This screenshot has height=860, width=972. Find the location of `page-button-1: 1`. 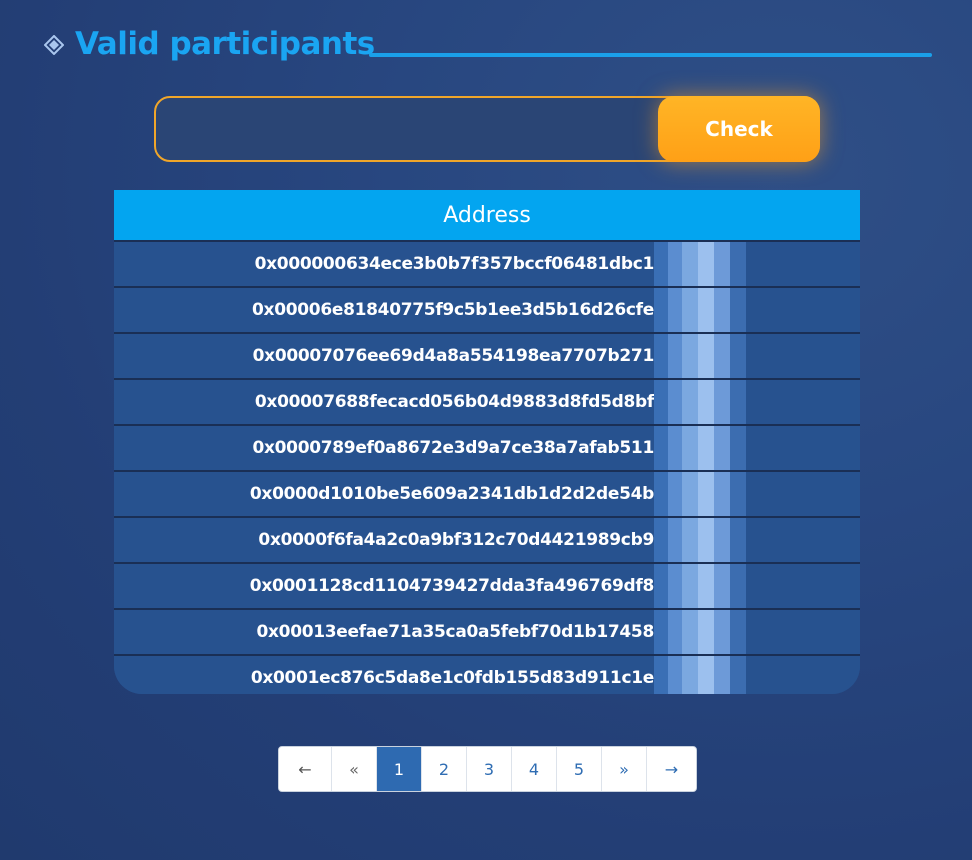

page-button-1: 1 is located at coordinates (398, 769).